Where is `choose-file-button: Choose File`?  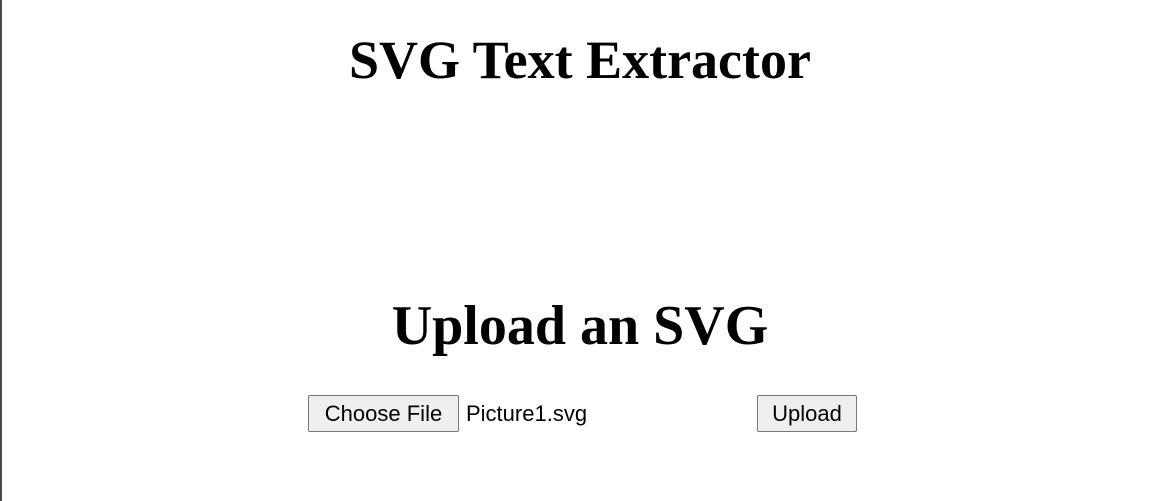 choose-file-button: Choose File is located at coordinates (383, 413).